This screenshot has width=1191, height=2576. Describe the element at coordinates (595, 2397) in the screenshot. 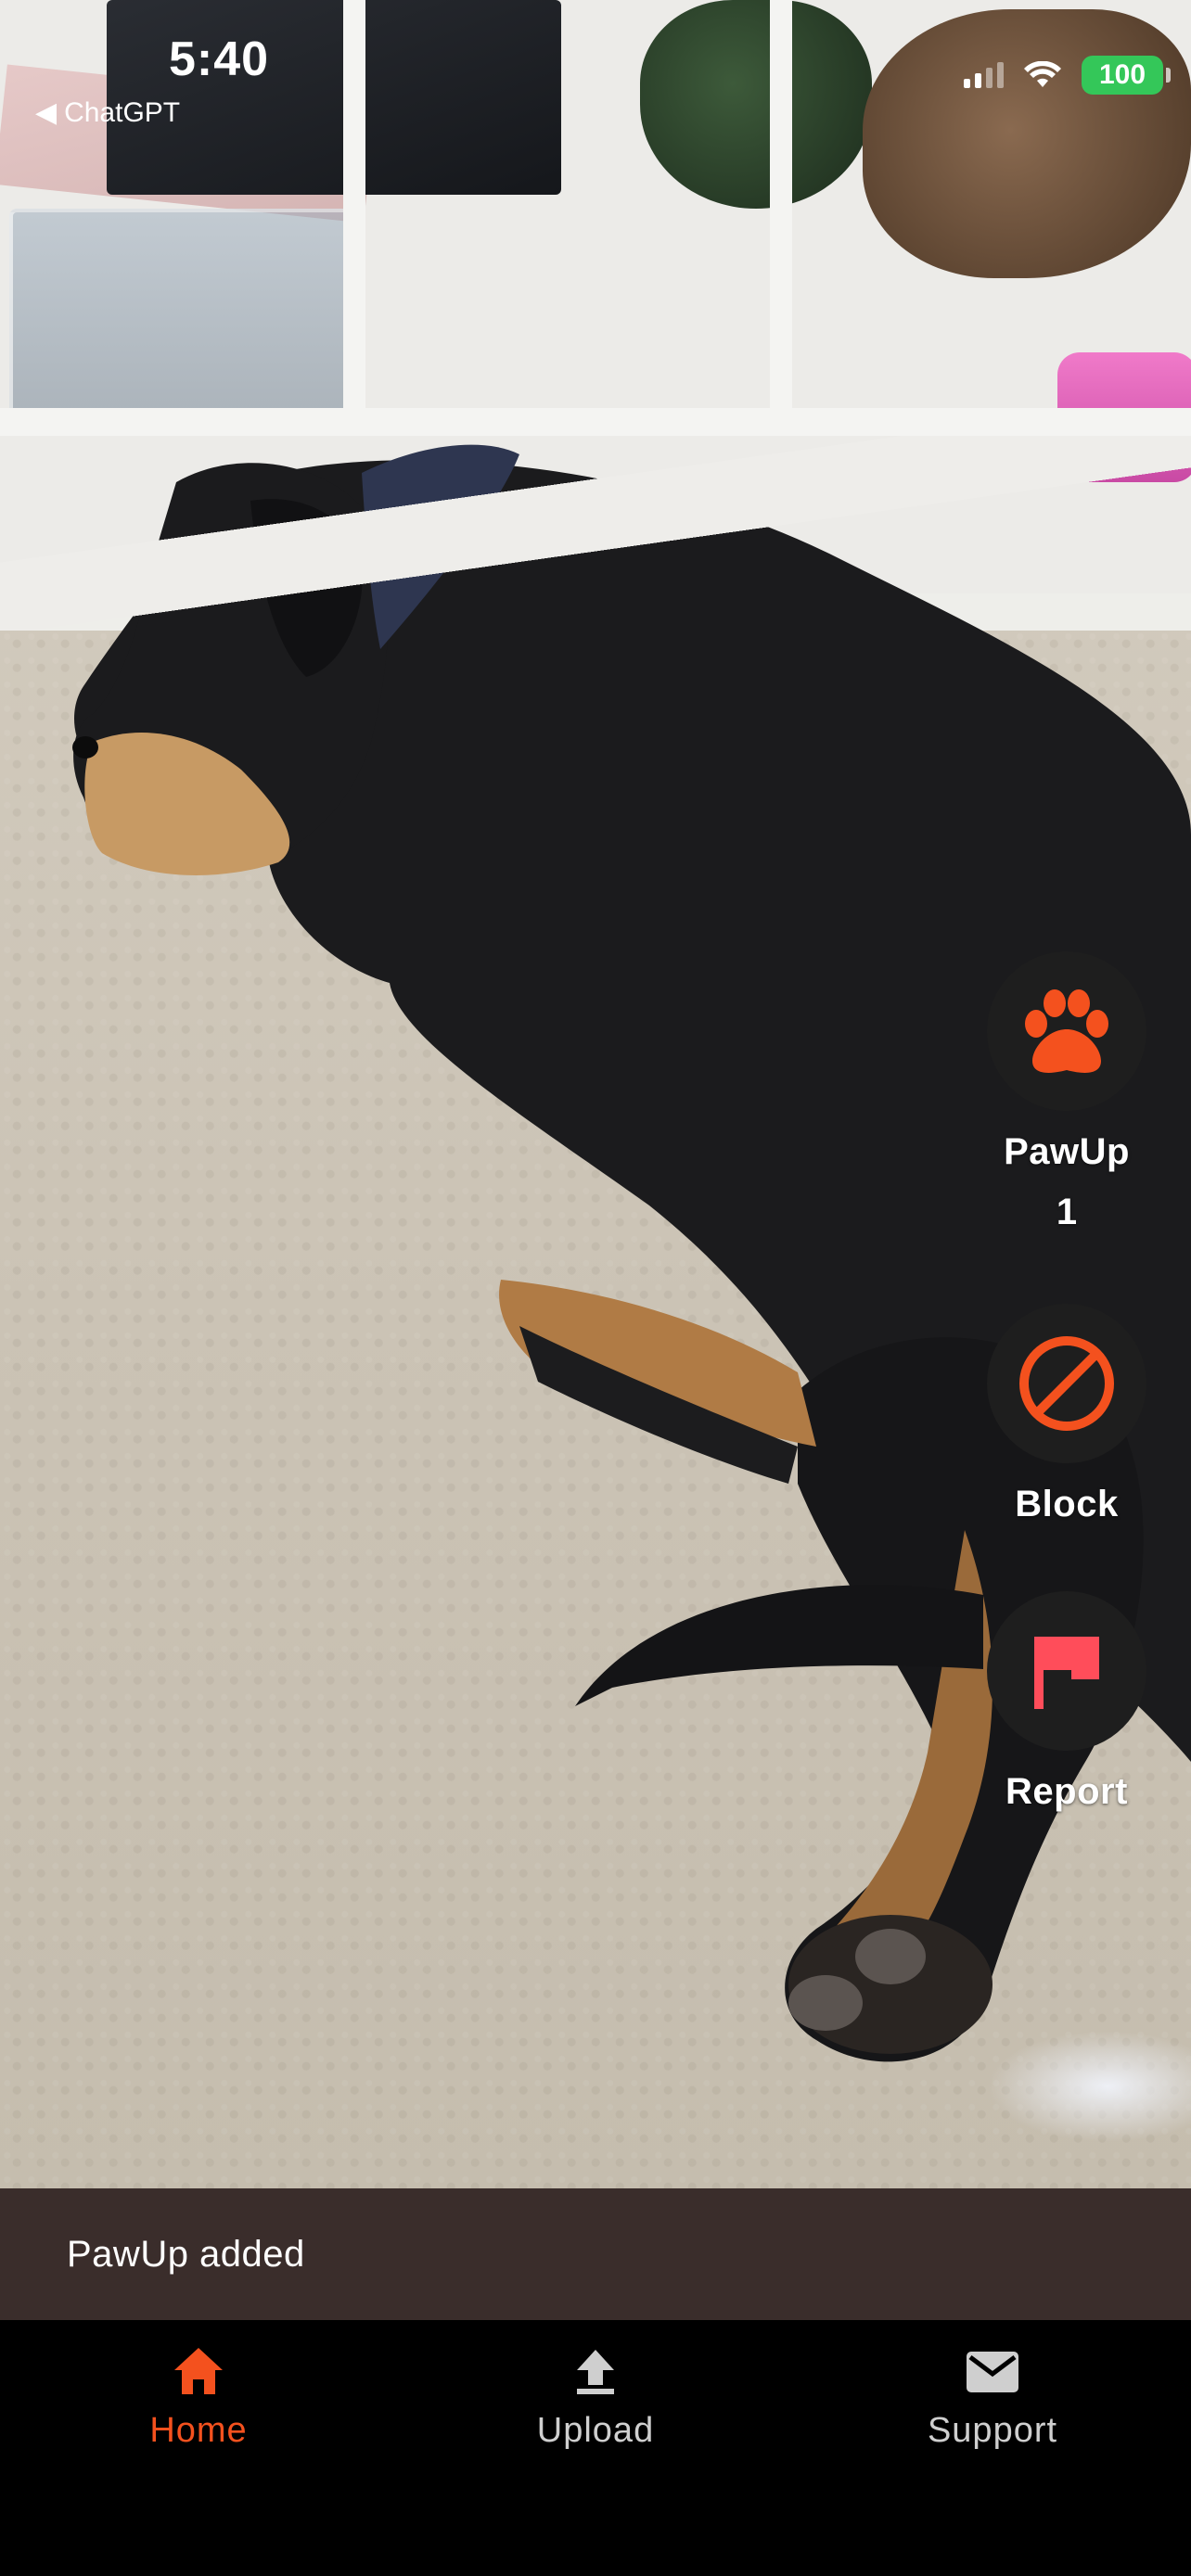

I see `nav-upload: Upload` at that location.